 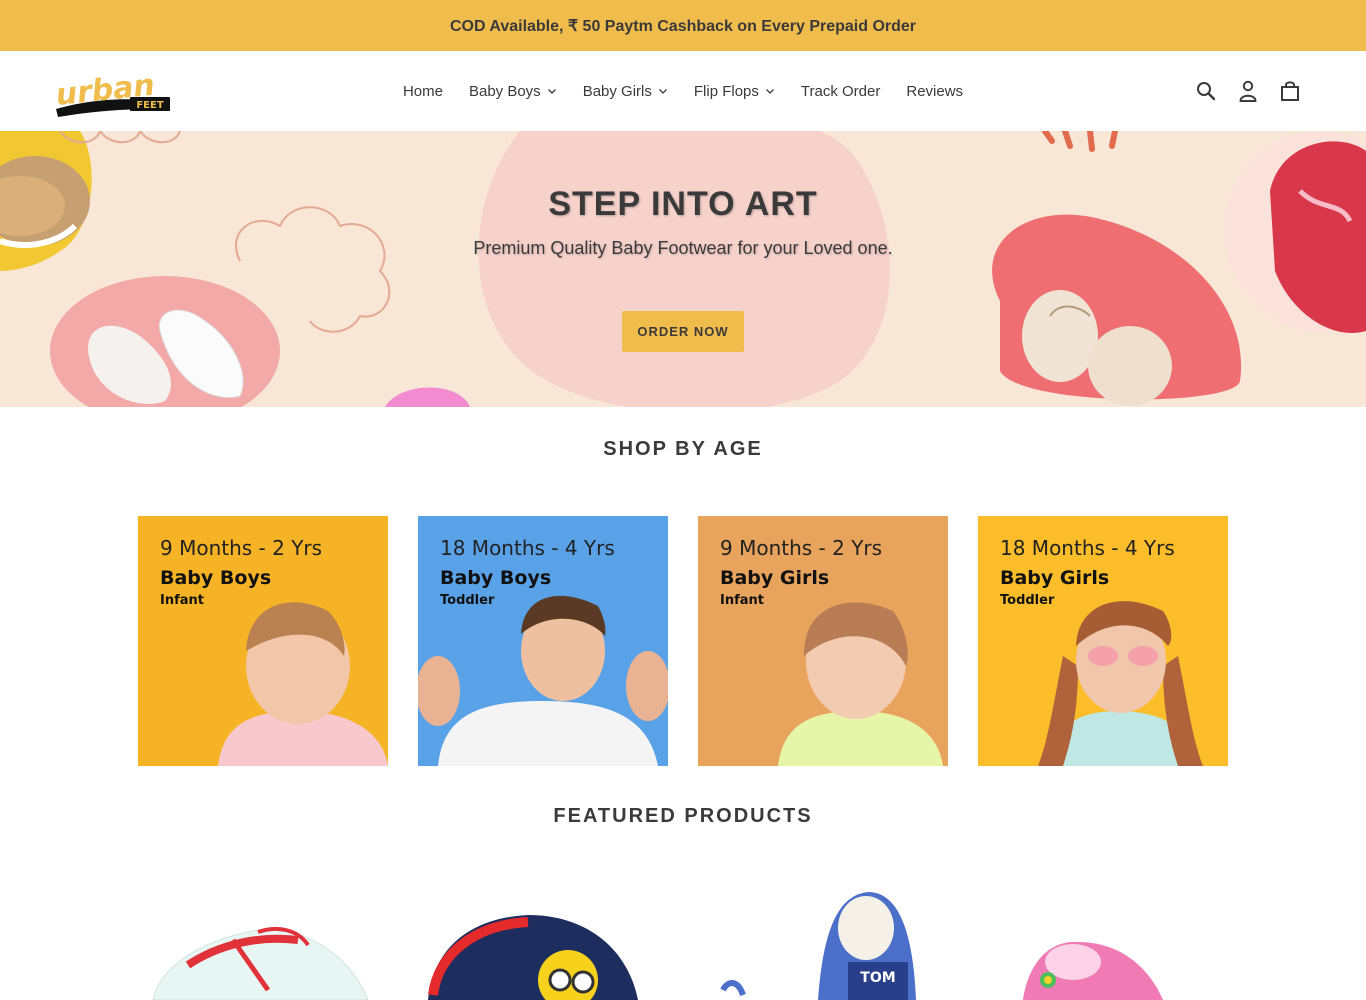 I want to click on nav-home-label: Home, so click(x=422, y=91).